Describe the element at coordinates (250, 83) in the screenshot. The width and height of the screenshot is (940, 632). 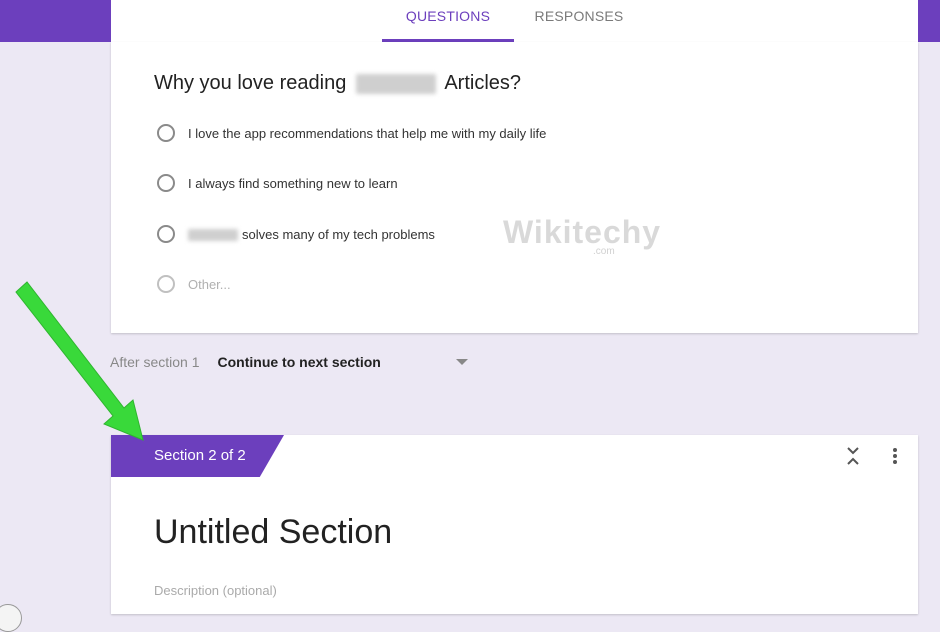
I see `question-title-start: Why you love reading` at that location.